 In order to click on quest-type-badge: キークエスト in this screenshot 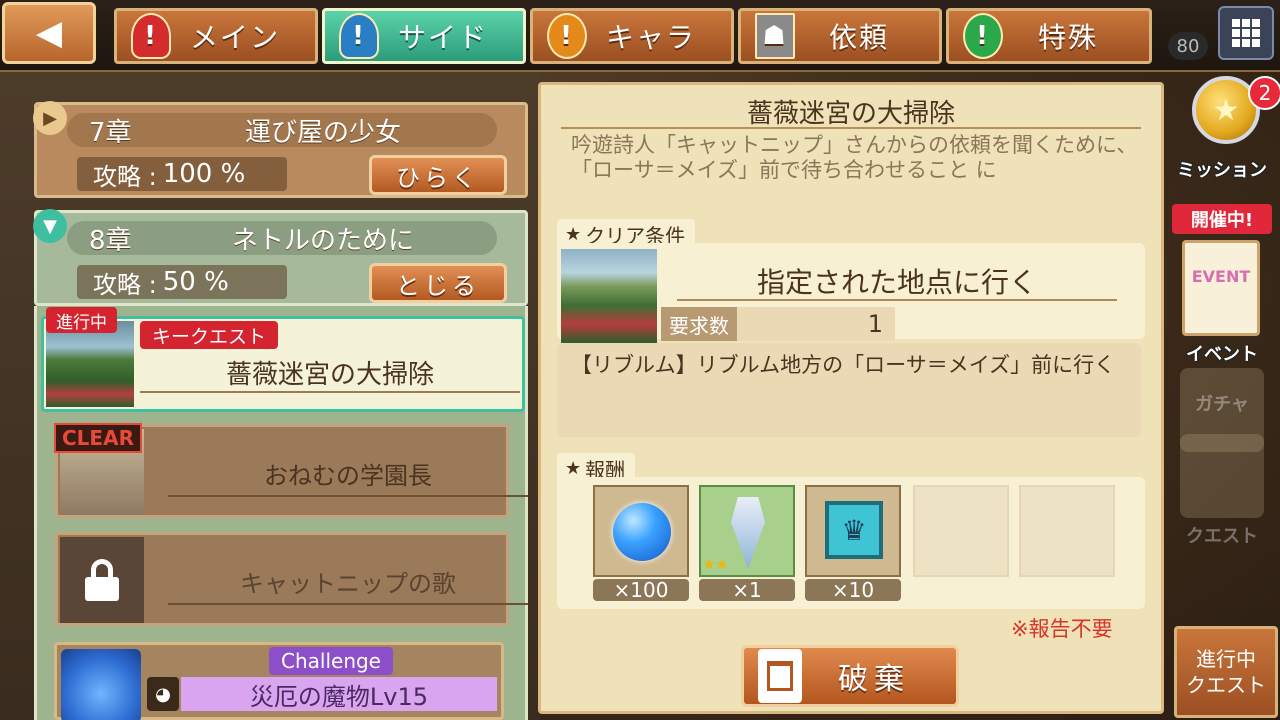, I will do `click(209, 335)`.